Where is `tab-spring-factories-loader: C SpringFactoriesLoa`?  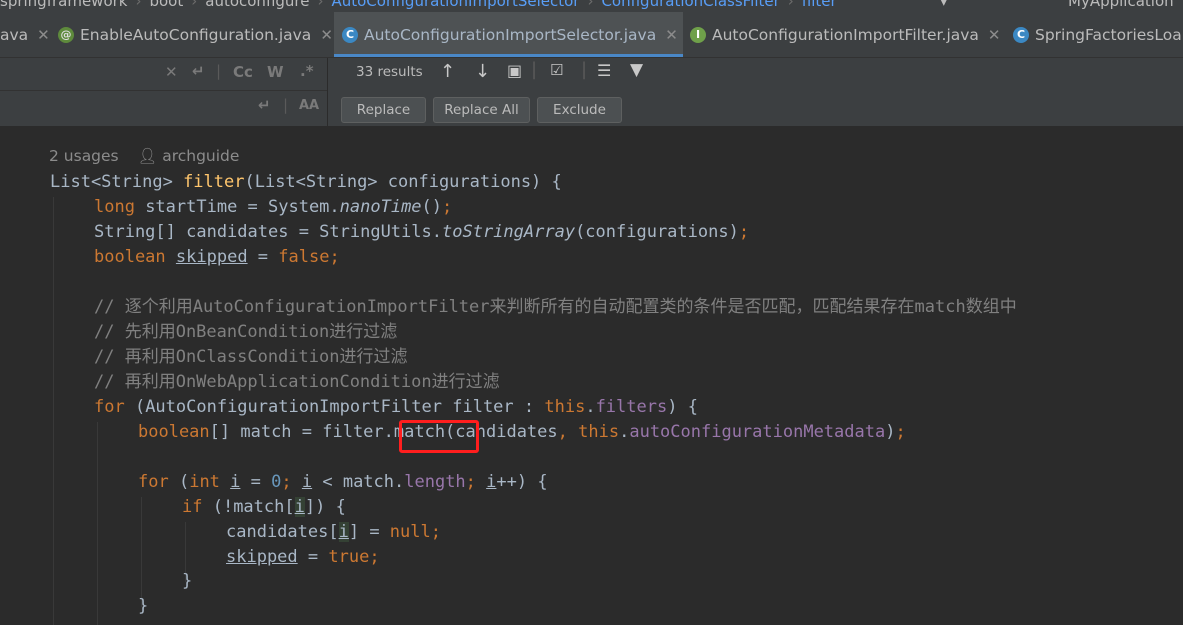
tab-spring-factories-loader: C SpringFactoriesLoa is located at coordinates (1098, 34).